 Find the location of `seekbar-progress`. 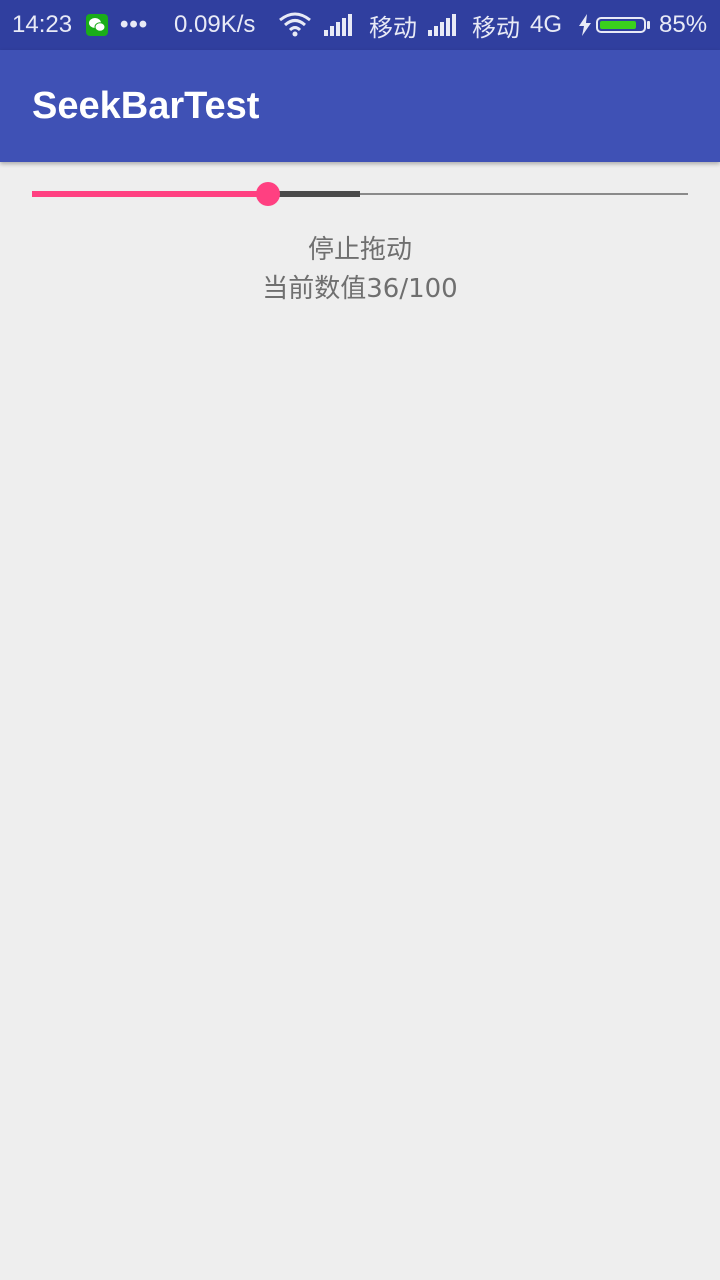

seekbar-progress is located at coordinates (150, 194).